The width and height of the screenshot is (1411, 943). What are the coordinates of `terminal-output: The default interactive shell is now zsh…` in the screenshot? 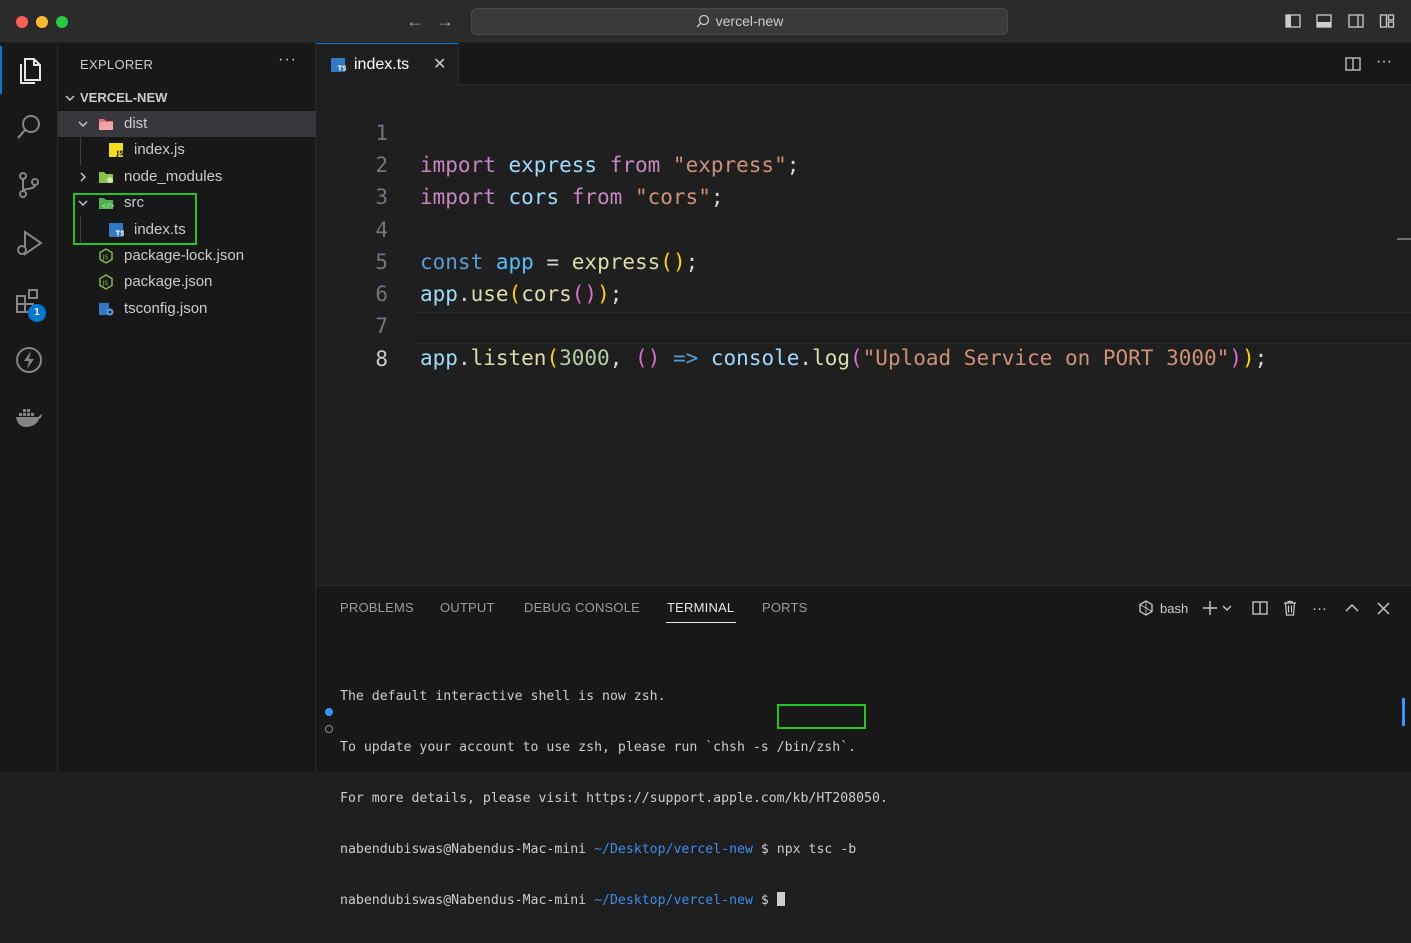 It's located at (614, 798).